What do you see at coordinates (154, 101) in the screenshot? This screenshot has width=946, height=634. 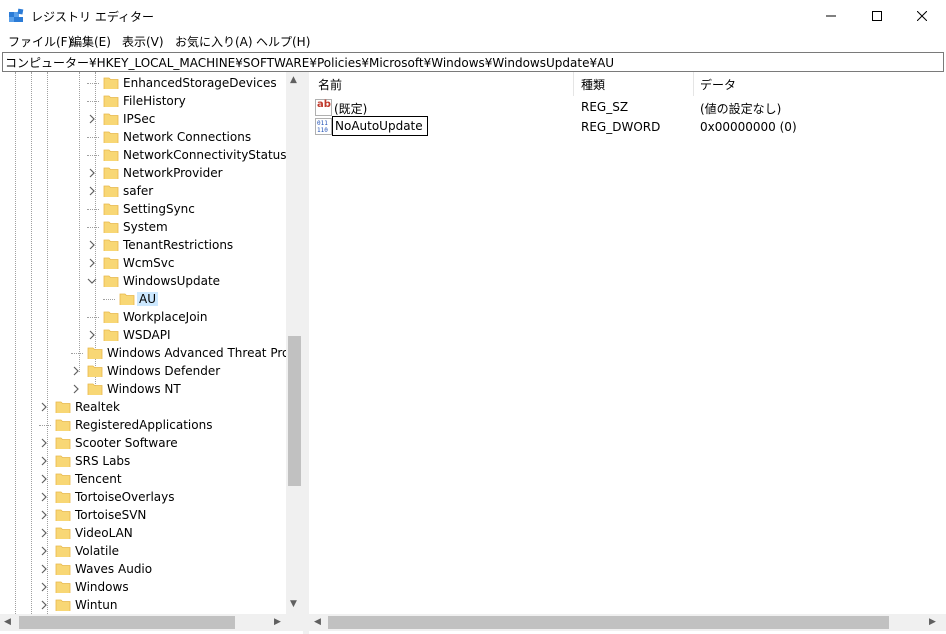 I see `tree-node-label: FileHistory` at bounding box center [154, 101].